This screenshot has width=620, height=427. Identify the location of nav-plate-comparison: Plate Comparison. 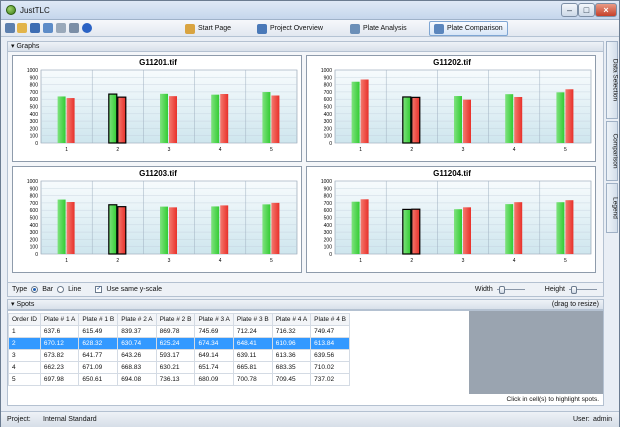
(468, 28).